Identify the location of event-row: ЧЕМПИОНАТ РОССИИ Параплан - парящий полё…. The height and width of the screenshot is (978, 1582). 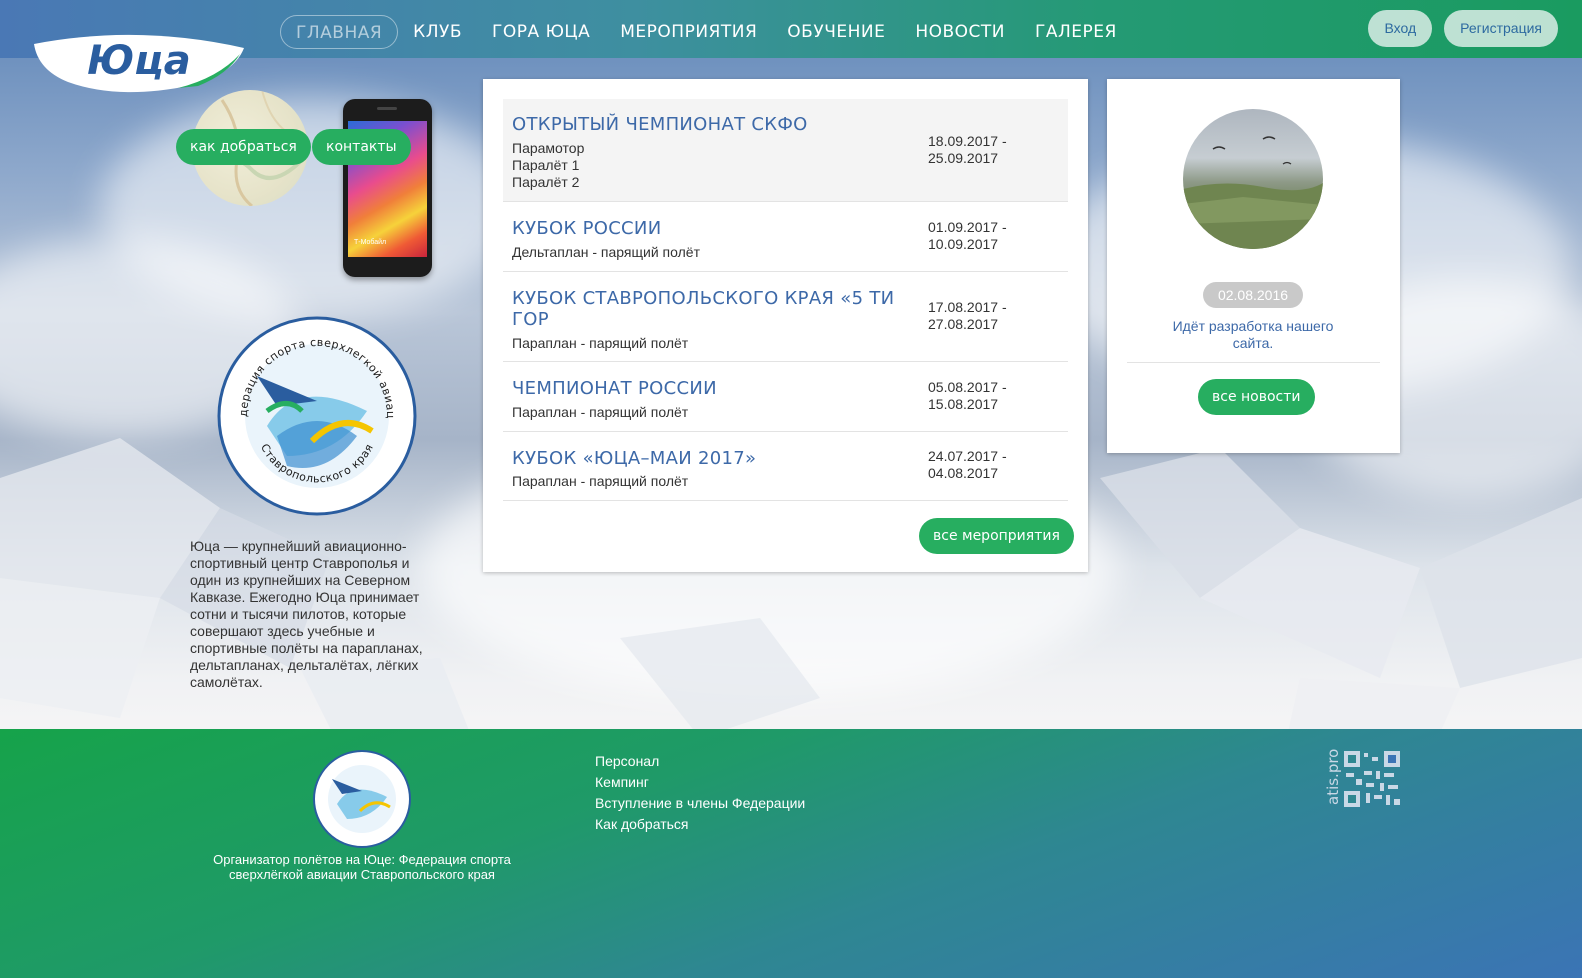
(785, 397).